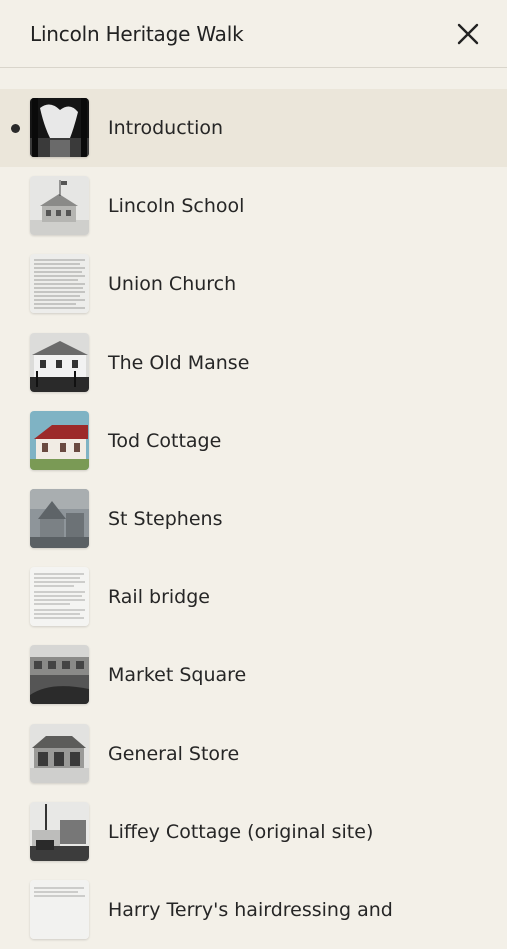  I want to click on list-item-the-old-manse: The Old Manse, so click(253, 363).